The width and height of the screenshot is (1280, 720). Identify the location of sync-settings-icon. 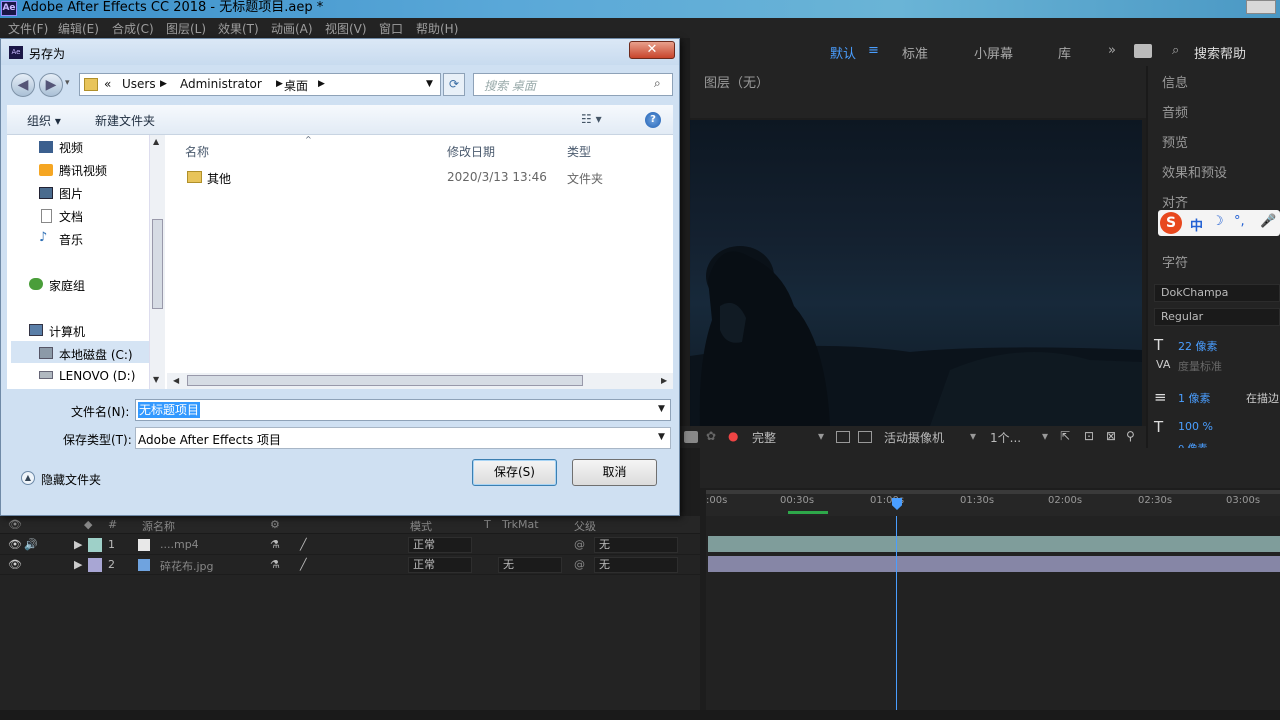
(1143, 51).